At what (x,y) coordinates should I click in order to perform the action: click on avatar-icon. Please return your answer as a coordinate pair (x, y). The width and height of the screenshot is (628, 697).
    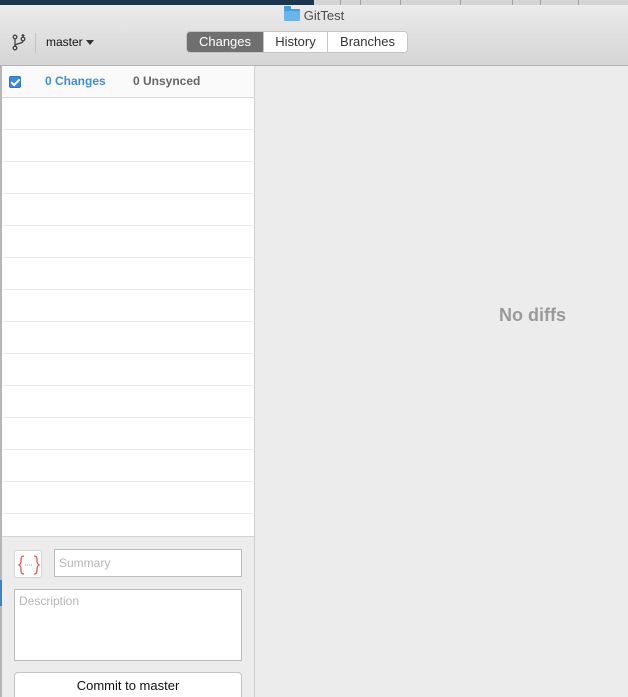
    Looking at the image, I should click on (28, 564).